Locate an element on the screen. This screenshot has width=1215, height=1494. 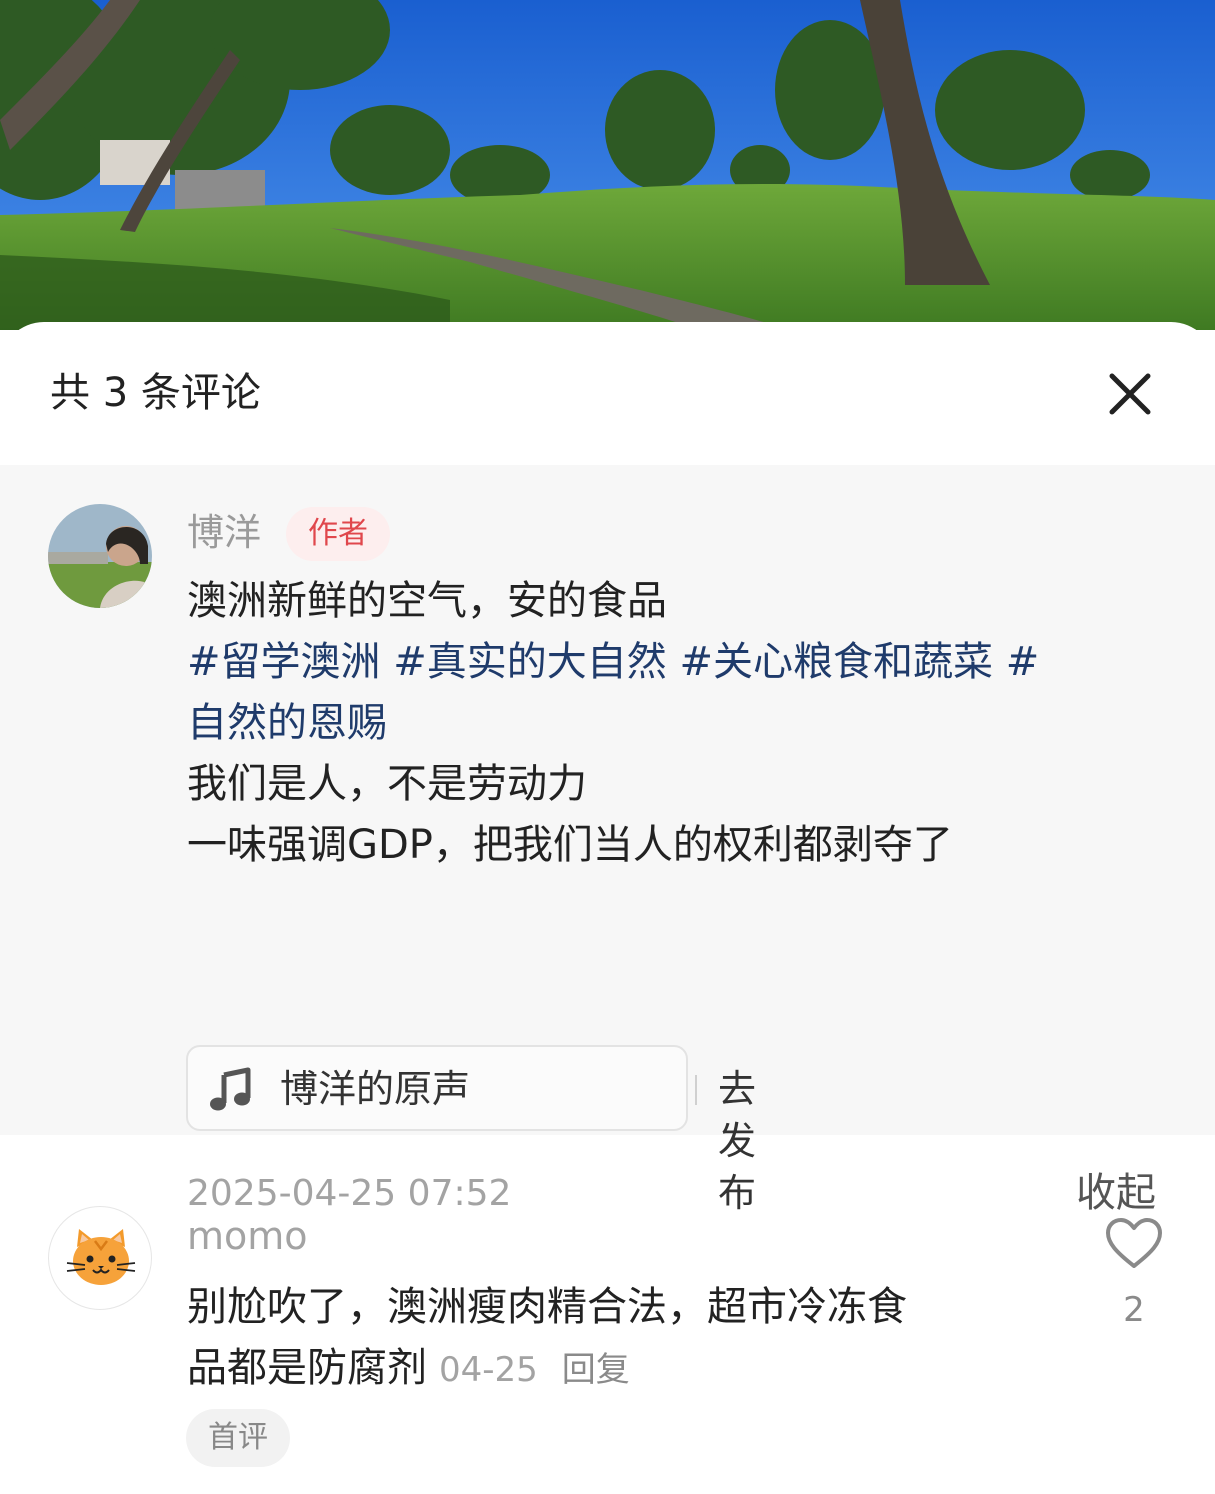
reply-button: 回复 is located at coordinates (596, 1370).